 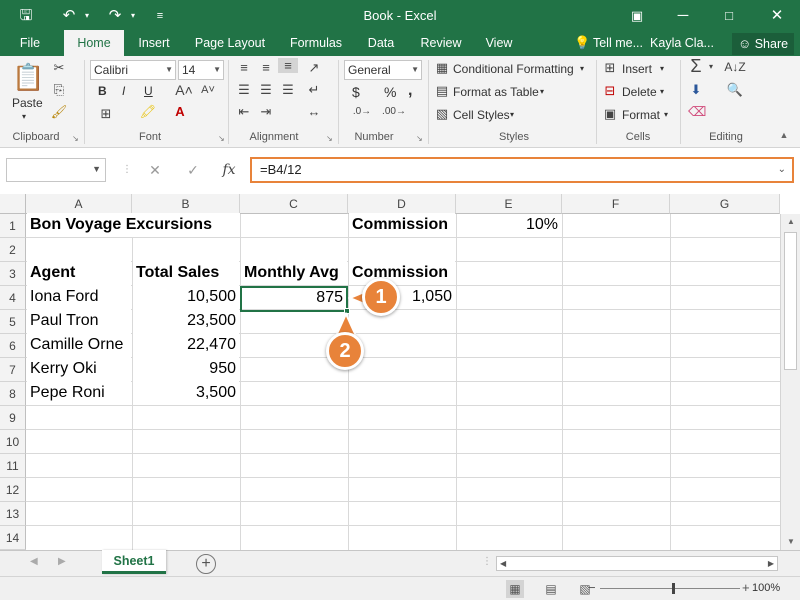 What do you see at coordinates (79, 204) in the screenshot?
I see `column-header: A` at bounding box center [79, 204].